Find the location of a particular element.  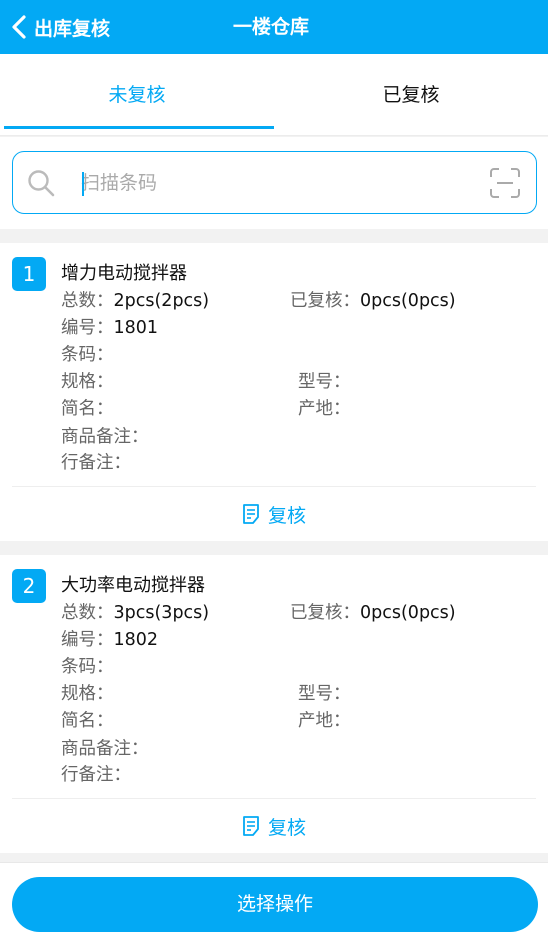

search-icon is located at coordinates (41, 183).